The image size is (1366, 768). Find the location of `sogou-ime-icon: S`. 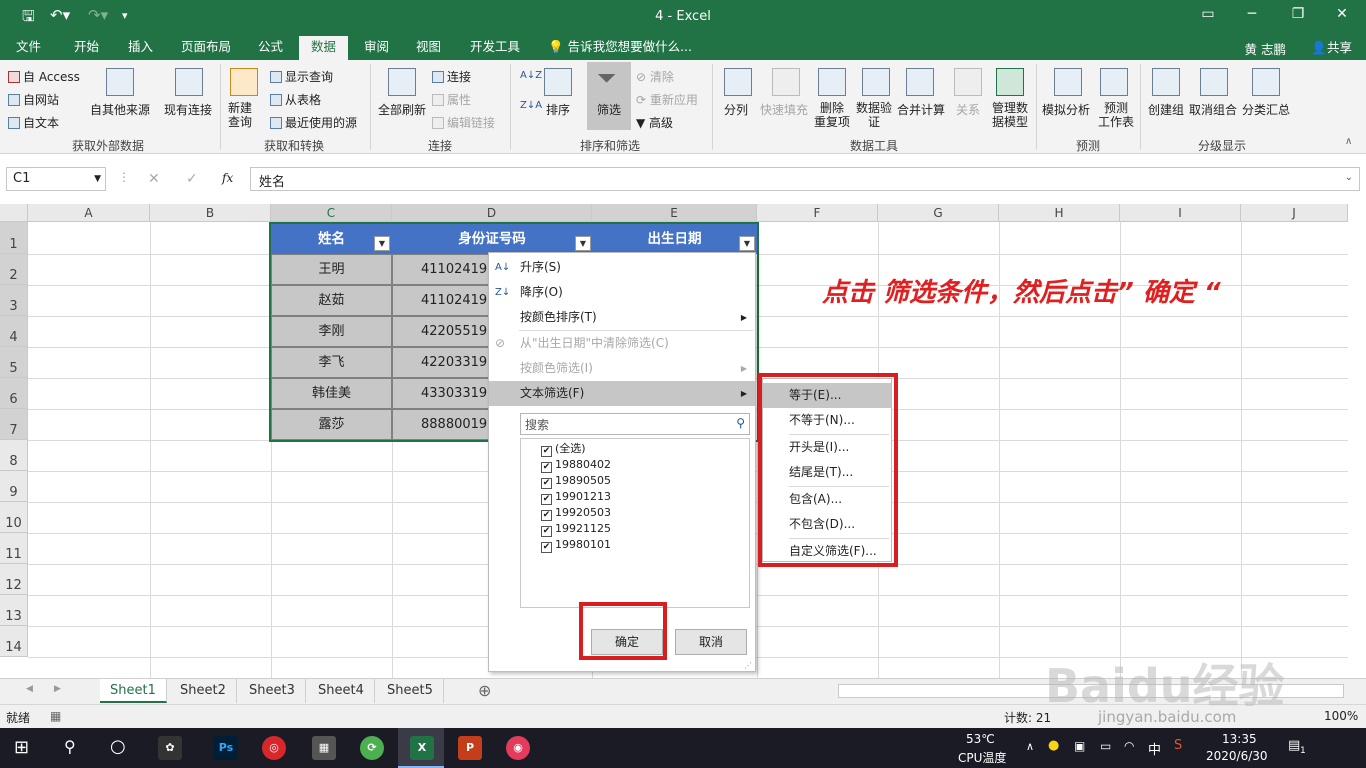

sogou-ime-icon: S is located at coordinates (1178, 745).